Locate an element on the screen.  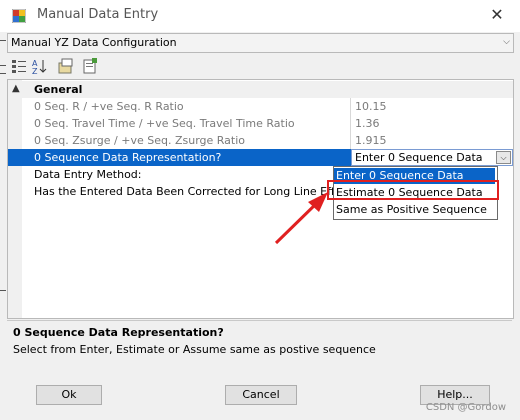
cancel-button: Cancel is located at coordinates (261, 395).